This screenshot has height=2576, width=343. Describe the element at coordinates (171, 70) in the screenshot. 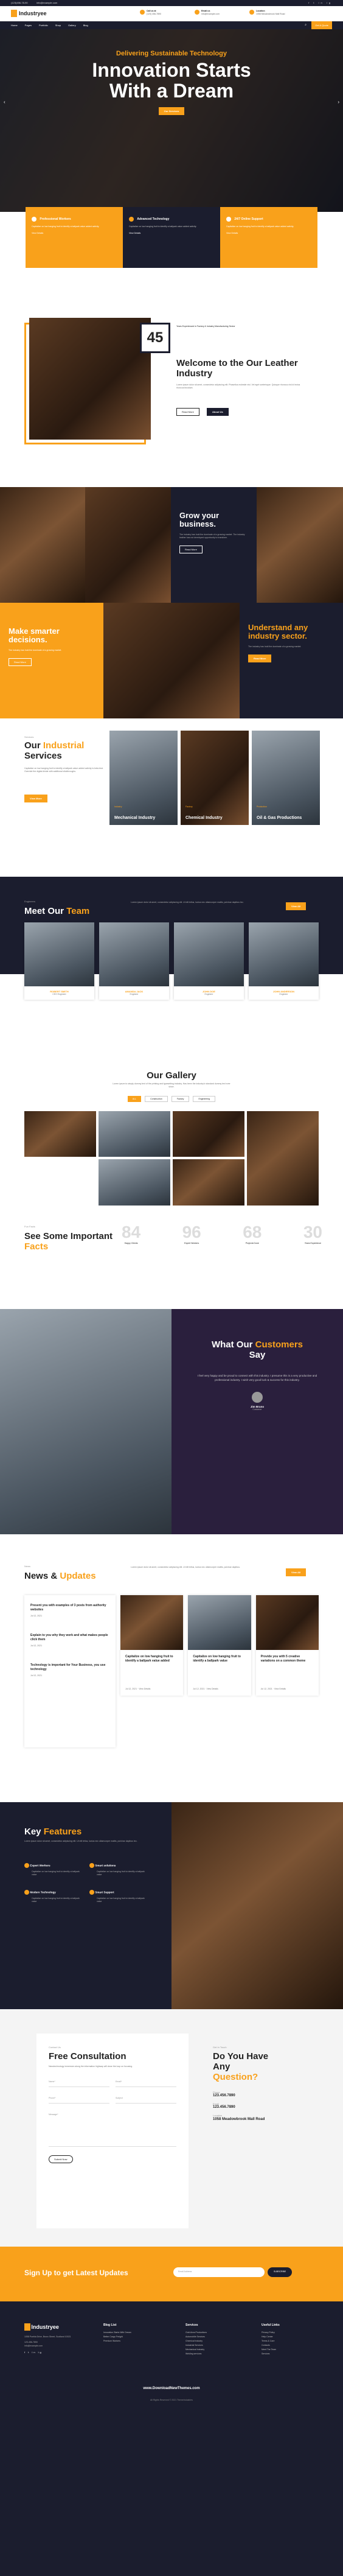

I see `hero-title-line1: Innovation Starts` at that location.